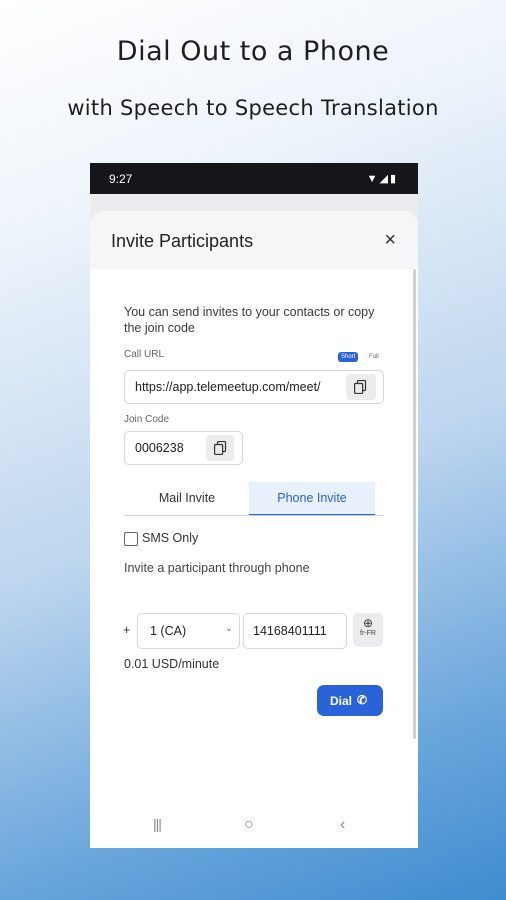 This screenshot has height=900, width=506. I want to click on phone-number-input: 14168401111, so click(295, 631).